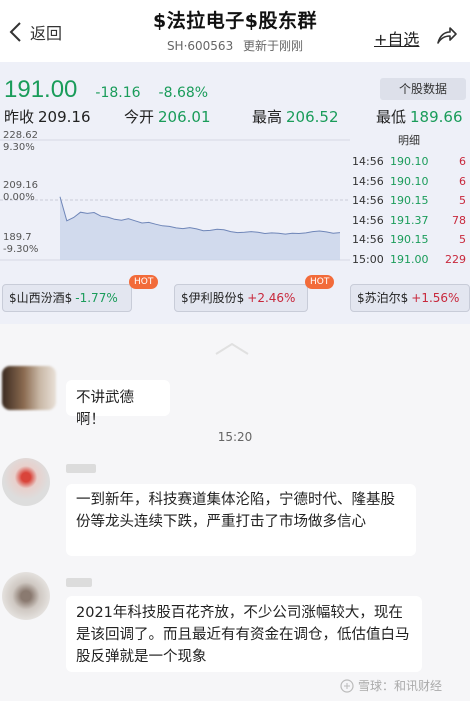 The image size is (470, 701). I want to click on price-row: 191.00 -18.16 -8.68%, so click(106, 90).